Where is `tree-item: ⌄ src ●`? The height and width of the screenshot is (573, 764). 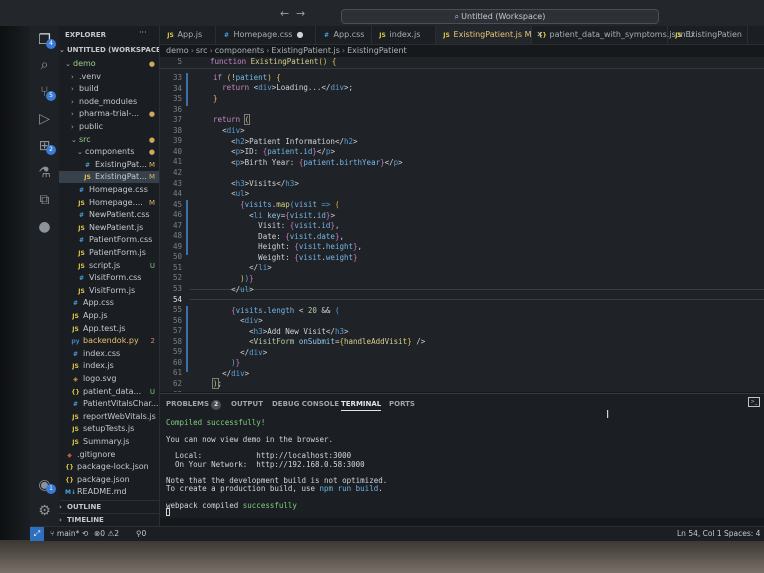 tree-item: ⌄ src ● is located at coordinates (109, 140).